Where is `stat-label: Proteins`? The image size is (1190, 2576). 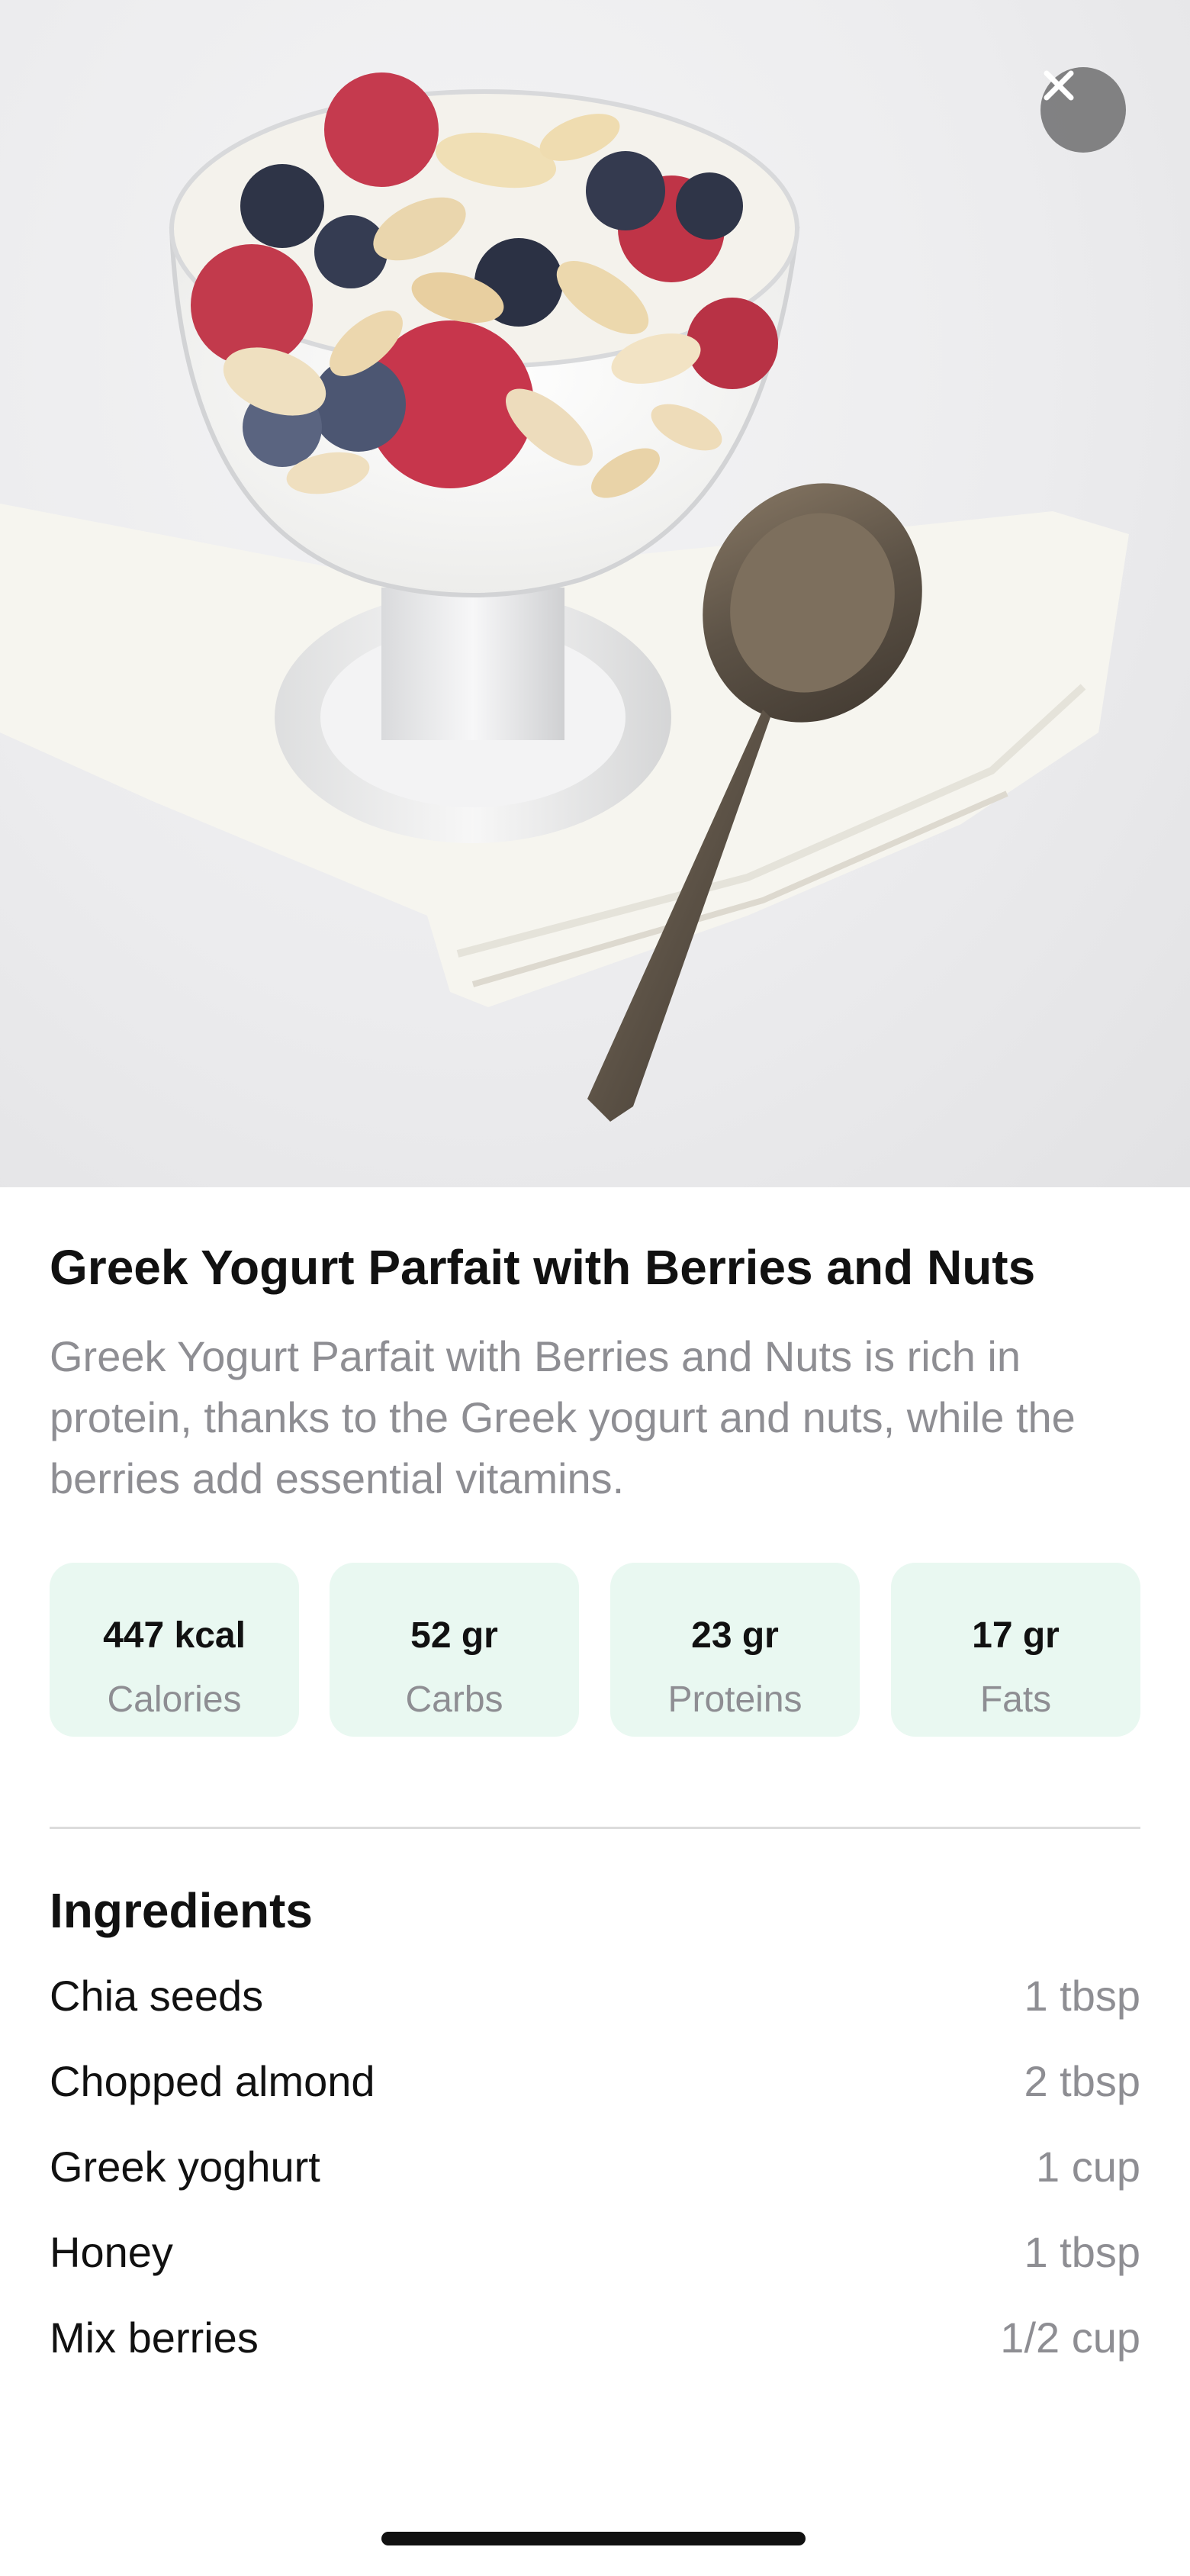
stat-label: Proteins is located at coordinates (734, 1699).